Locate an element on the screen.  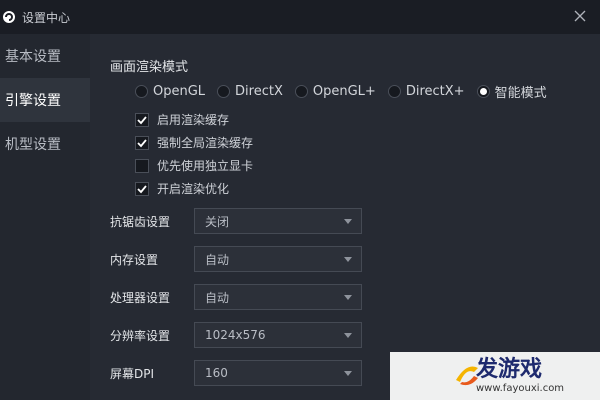
radio-directx: DirectX is located at coordinates (250, 91).